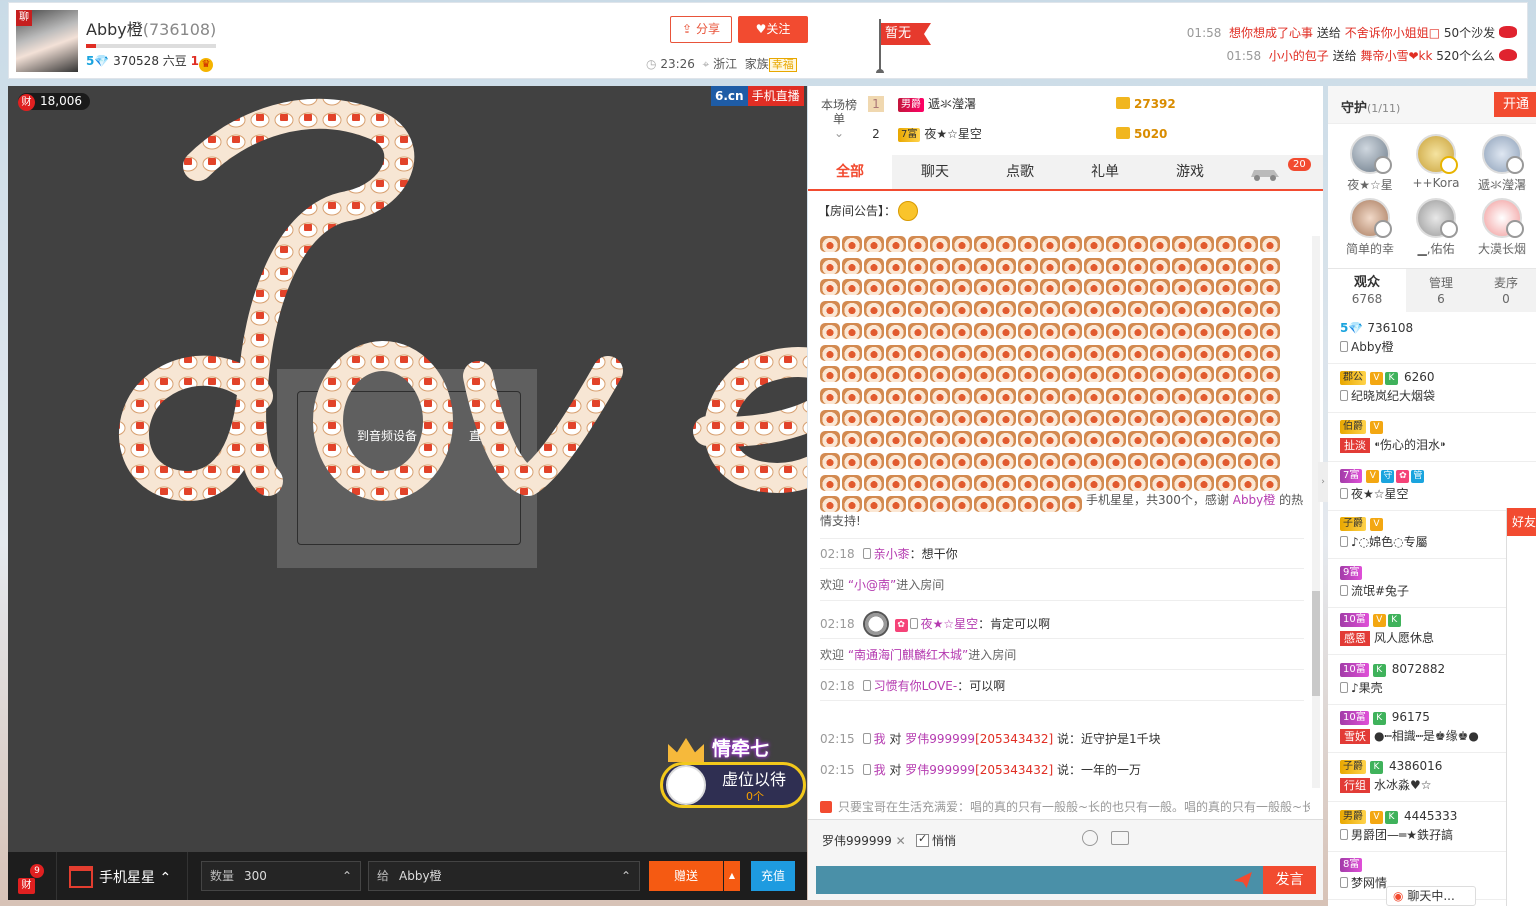 The width and height of the screenshot is (1536, 906). Describe the element at coordinates (1435, 435) in the screenshot. I see `audience-row: 伯爵 V 扯淡 ⁌伤心的泪水⁍` at that location.